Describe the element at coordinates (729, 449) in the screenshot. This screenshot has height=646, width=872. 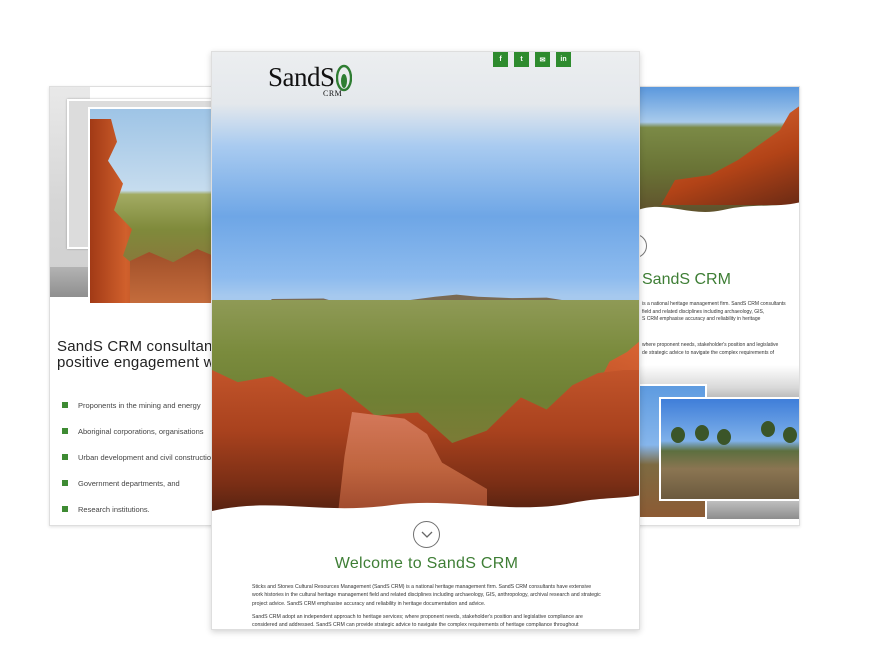
I see `right-photo-front` at that location.